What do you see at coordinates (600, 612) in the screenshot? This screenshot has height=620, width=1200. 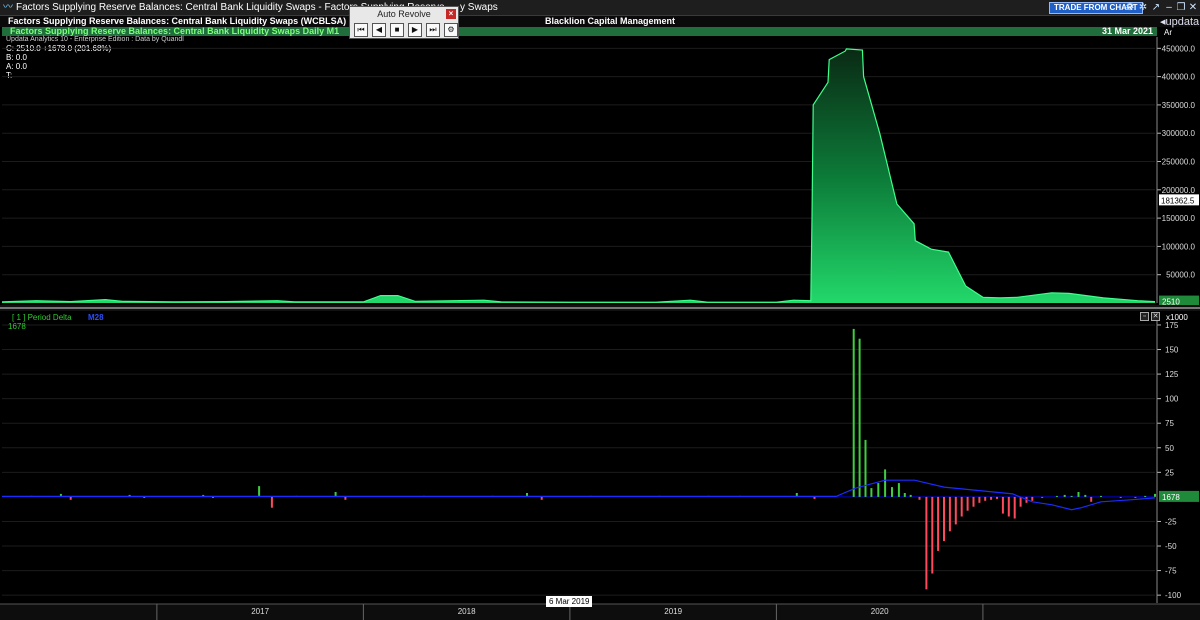 I see `timeline-bar` at bounding box center [600, 612].